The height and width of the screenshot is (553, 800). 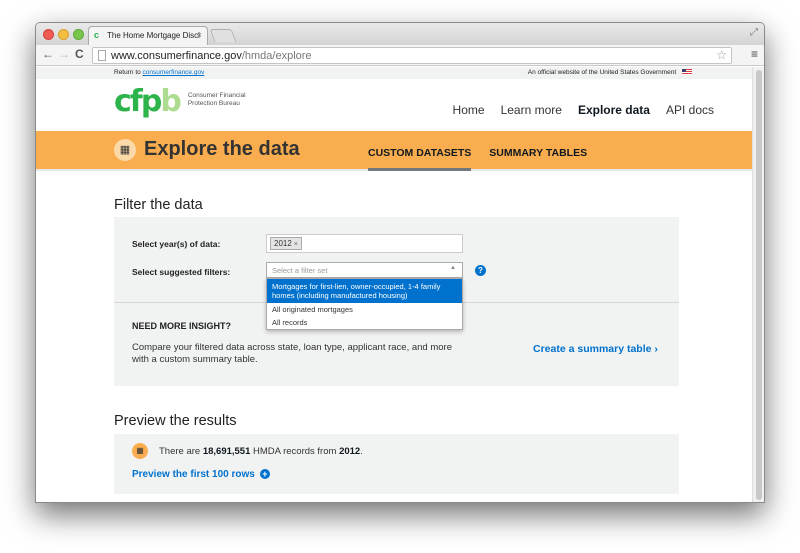 I want to click on record-year: 2012, so click(x=350, y=451).